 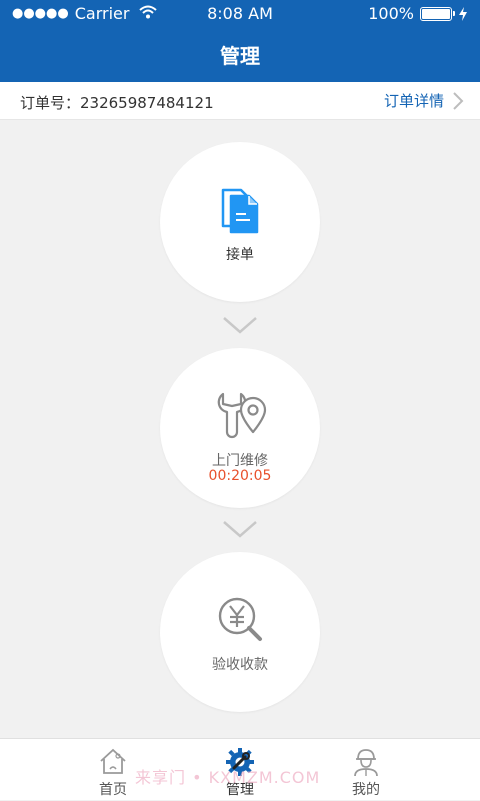 I want to click on step-label: 接单, so click(x=240, y=255).